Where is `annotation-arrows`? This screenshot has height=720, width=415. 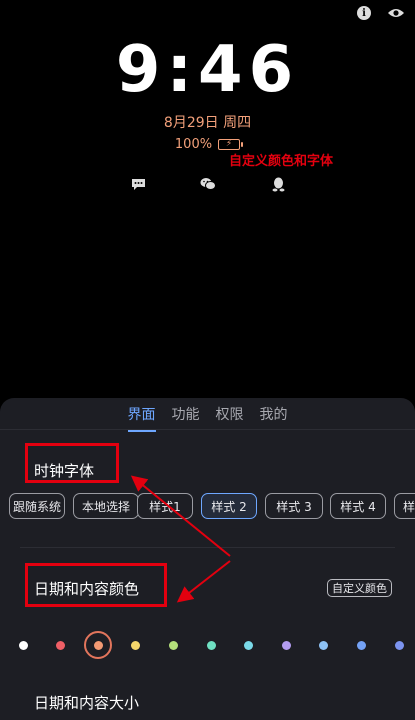 annotation-arrows is located at coordinates (180, 539).